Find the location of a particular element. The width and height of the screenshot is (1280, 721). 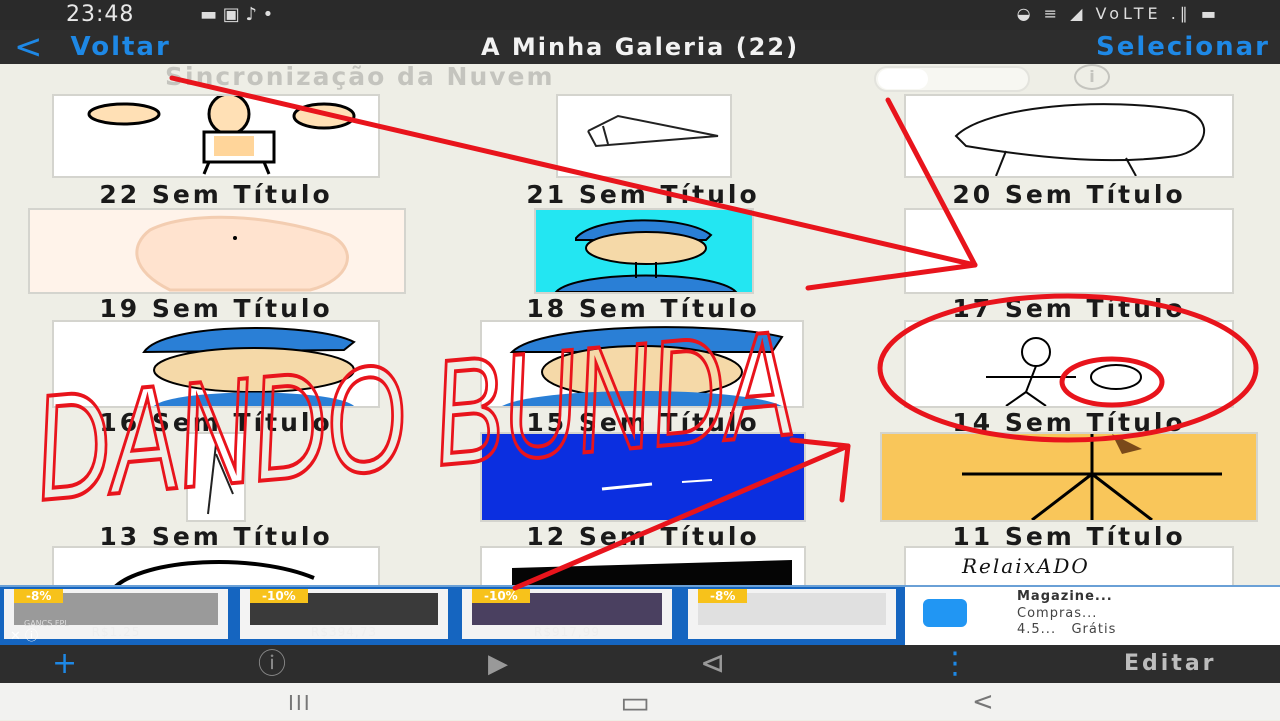

toggle-knob is located at coordinates (903, 79).